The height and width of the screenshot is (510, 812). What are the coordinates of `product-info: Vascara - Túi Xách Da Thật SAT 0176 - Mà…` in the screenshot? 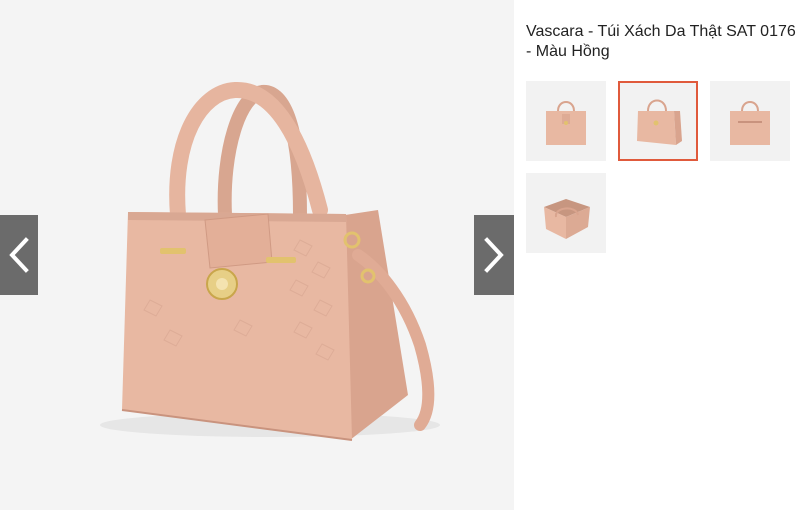 It's located at (661, 42).